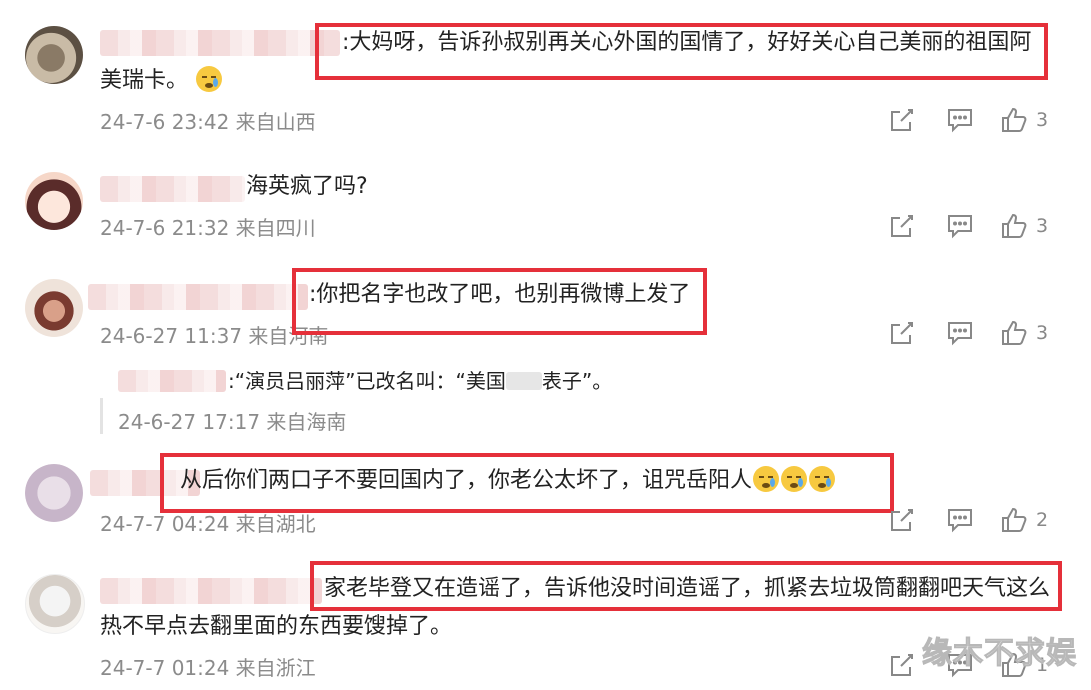 The image size is (1091, 690). Describe the element at coordinates (999, 654) in the screenshot. I see `watermark: 缘木不求娱` at that location.